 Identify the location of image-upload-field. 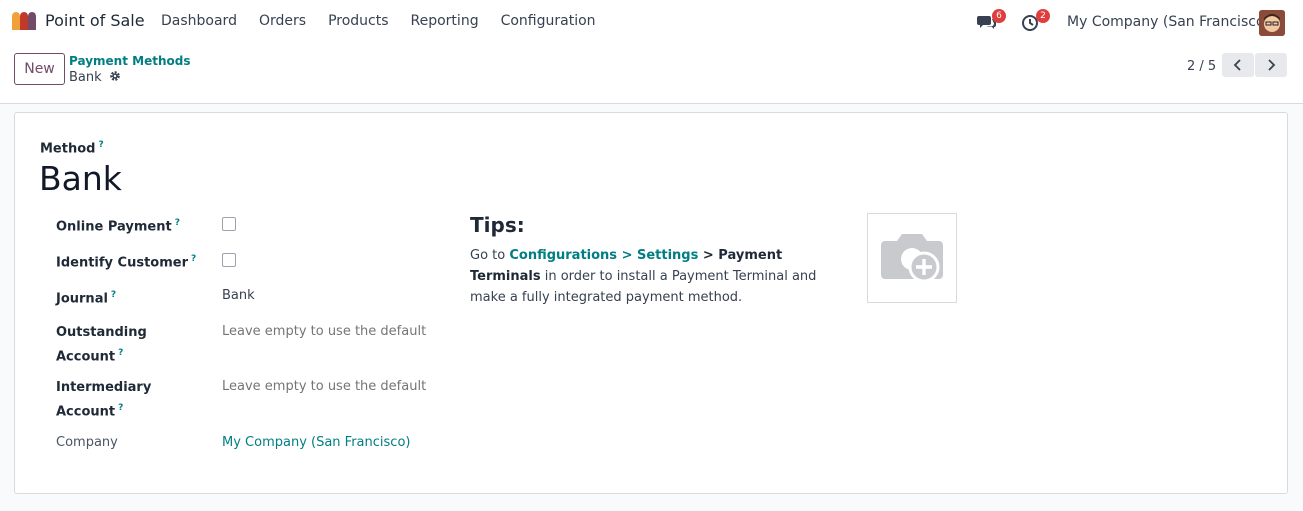
(912, 258).